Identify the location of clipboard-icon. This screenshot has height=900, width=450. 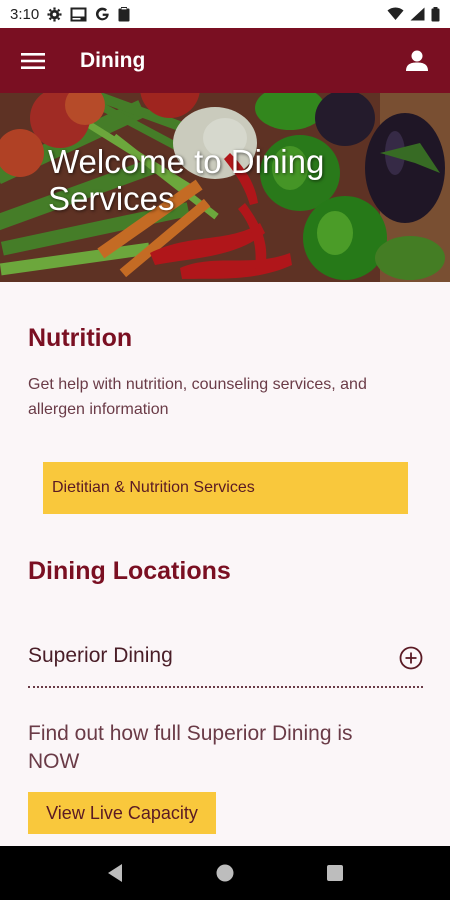
(124, 14).